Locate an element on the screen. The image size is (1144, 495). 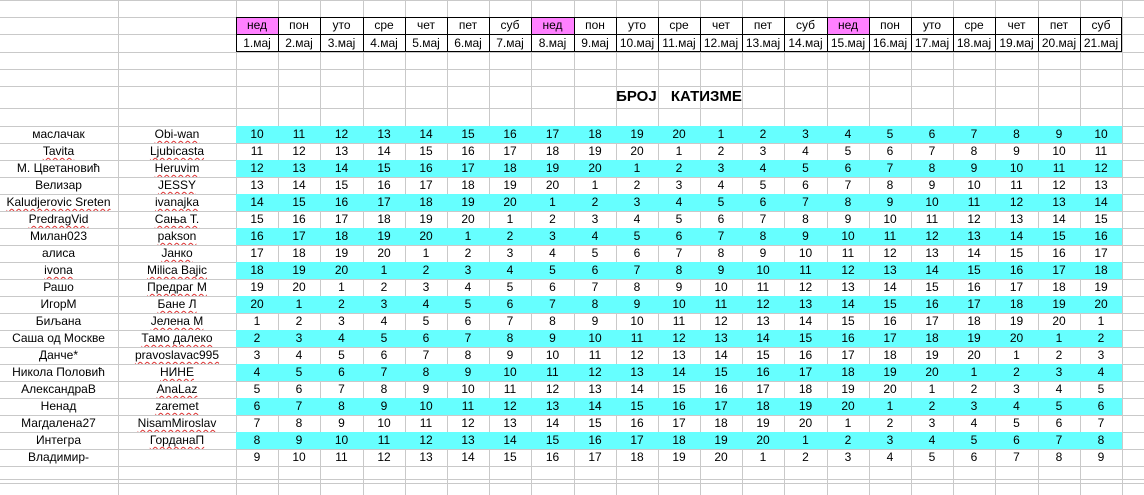
date-cell: 16.мај is located at coordinates (890, 43).